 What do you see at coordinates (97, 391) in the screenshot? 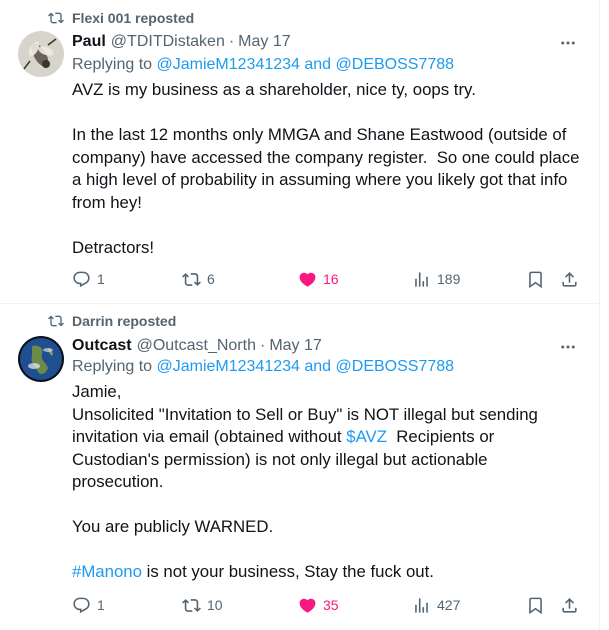
I see `tweet-text-line: Jamie,` at bounding box center [97, 391].